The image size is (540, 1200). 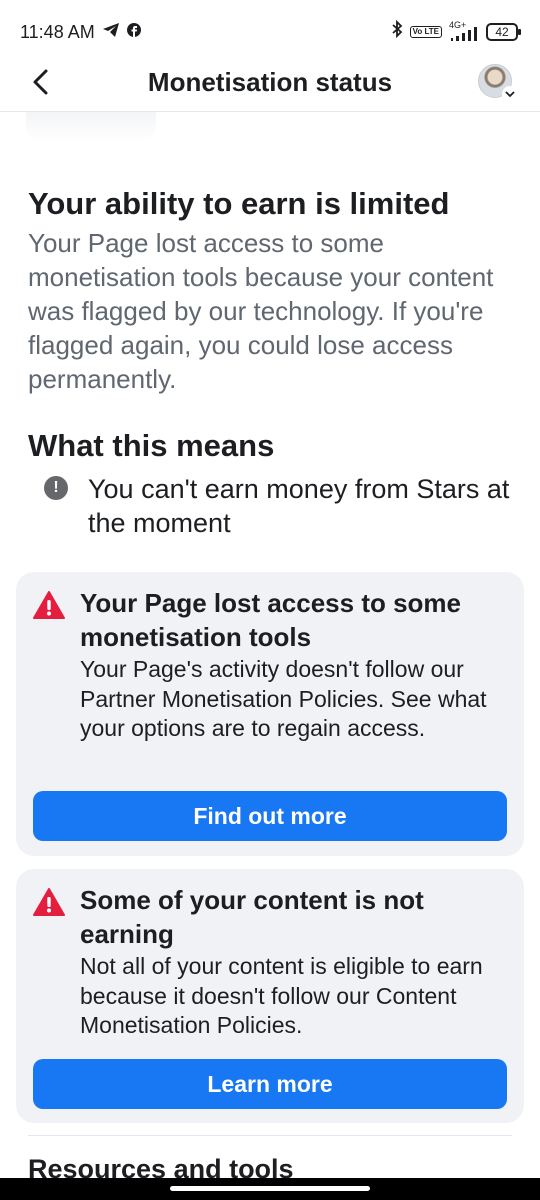 I want to click on learn-more-button: Learn more, so click(x=270, y=1084).